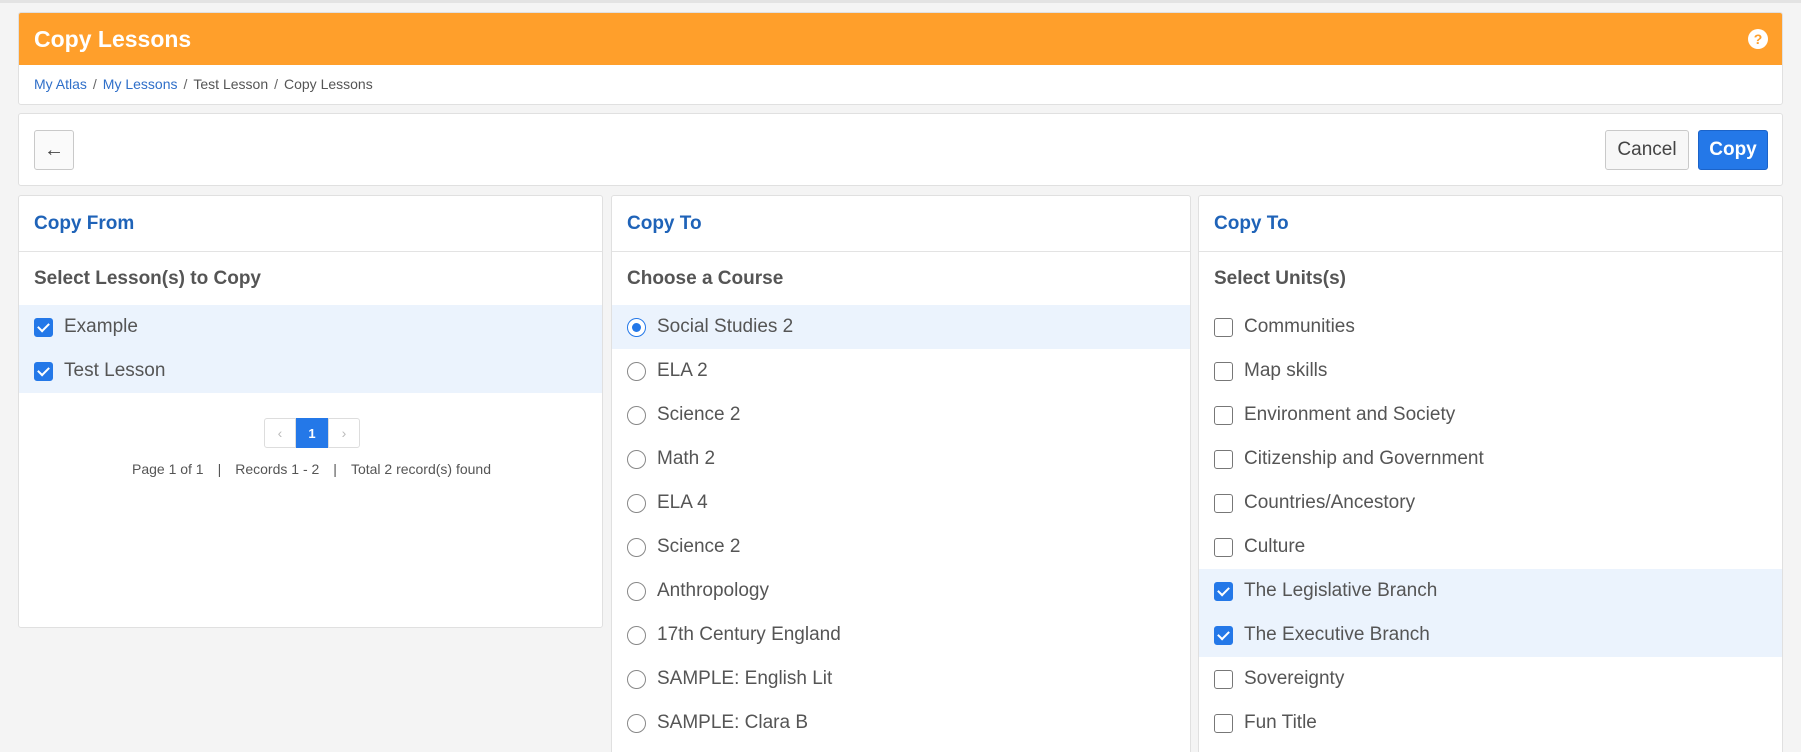 The width and height of the screenshot is (1801, 752). I want to click on pagination-prev-button: ‹, so click(280, 433).